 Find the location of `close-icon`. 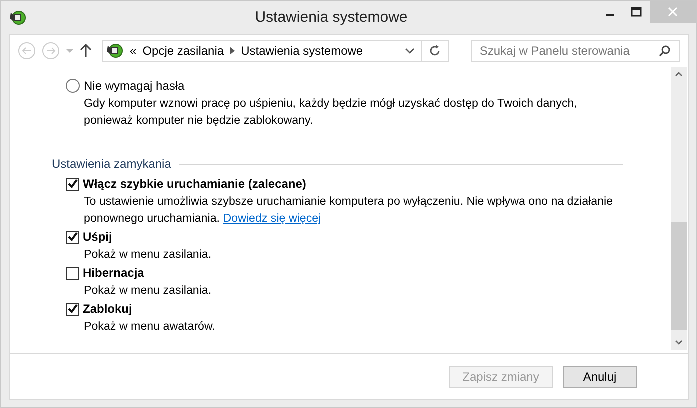

close-icon is located at coordinates (673, 12).